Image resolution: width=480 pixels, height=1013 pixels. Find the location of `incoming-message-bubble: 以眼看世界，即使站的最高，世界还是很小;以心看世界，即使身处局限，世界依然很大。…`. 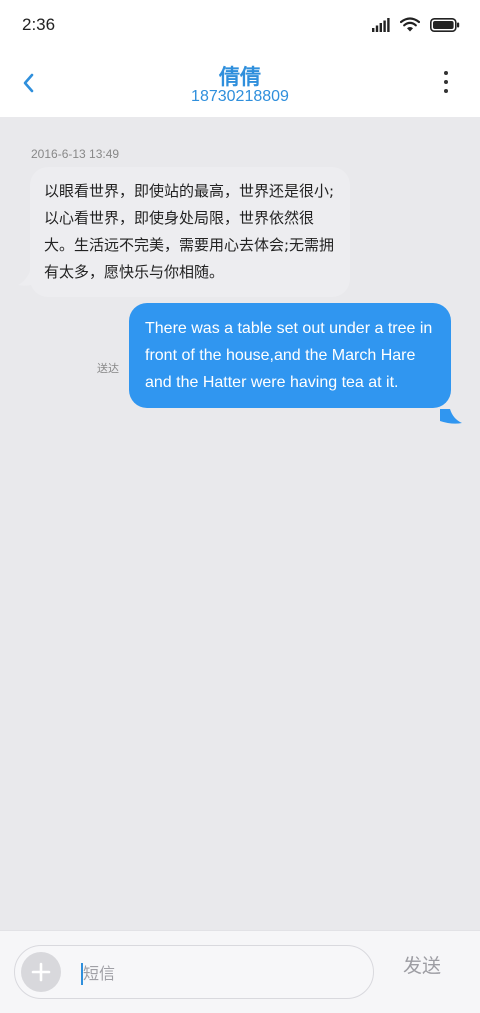

incoming-message-bubble: 以眼看世界，即使站的最高，世界还是很小;以心看世界，即使身处局限，世界依然很大。… is located at coordinates (190, 232).